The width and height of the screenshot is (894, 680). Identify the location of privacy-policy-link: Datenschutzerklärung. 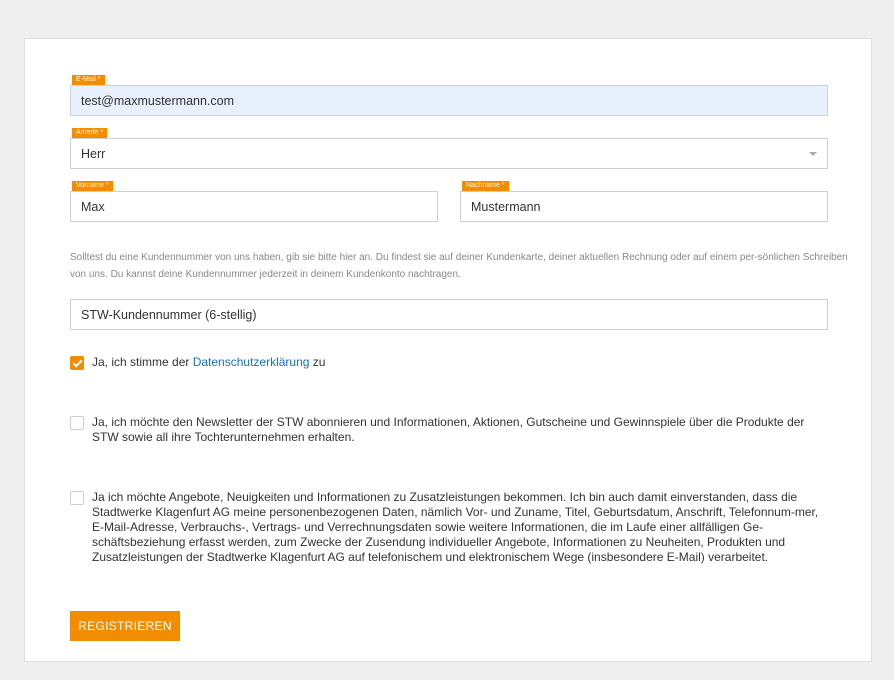
(251, 362).